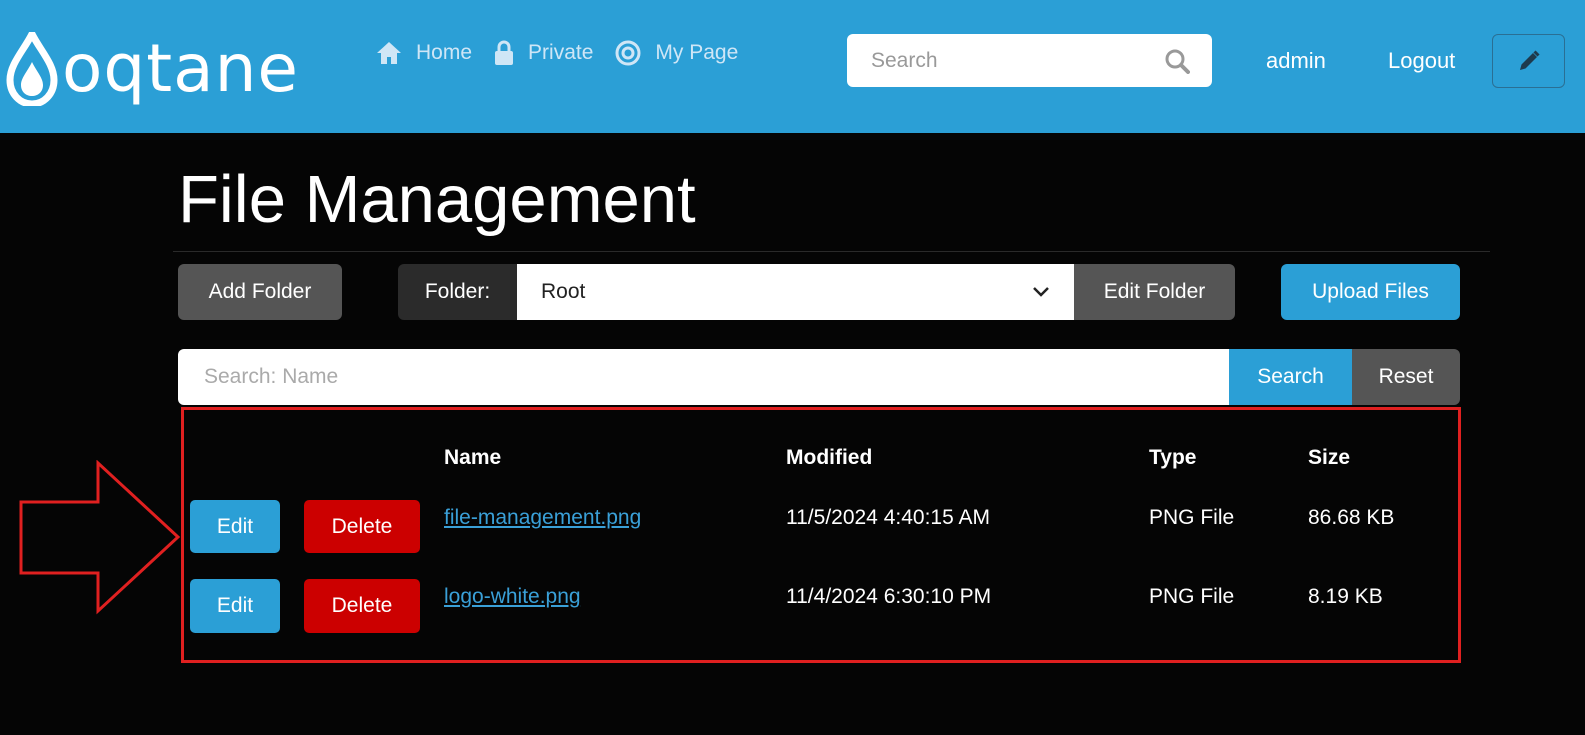  I want to click on logo-text: oqtane, so click(181, 68).